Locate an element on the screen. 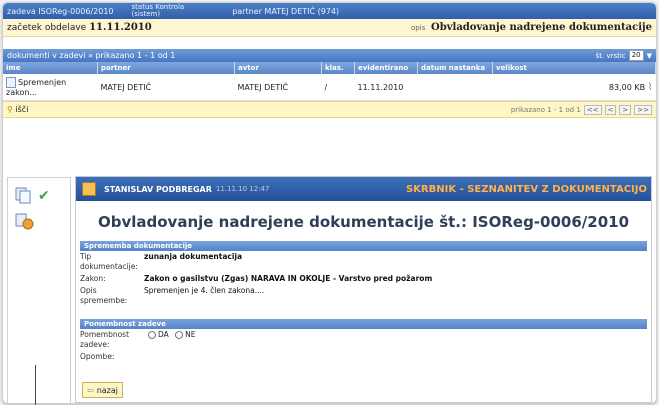 The image size is (659, 405). desc-value: Obvladovanje nadrejene dokumentacije is located at coordinates (541, 27).